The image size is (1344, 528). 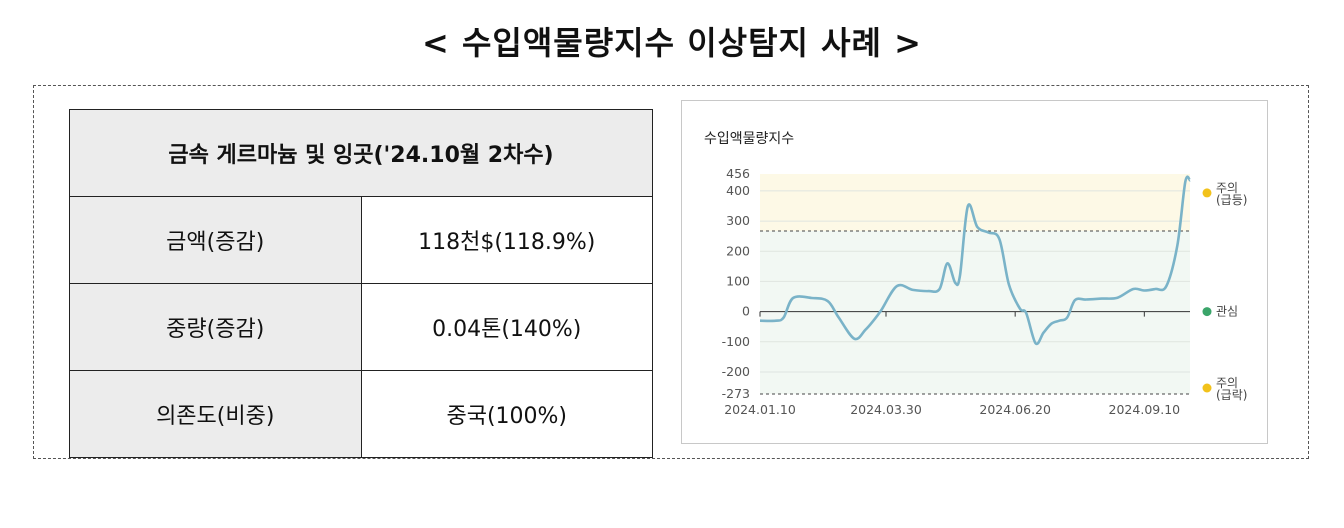 I want to click on x-tick-label: 2024.01.10, so click(x=760, y=409).